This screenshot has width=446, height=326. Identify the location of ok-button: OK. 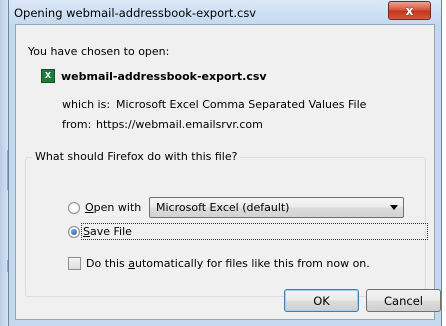
(321, 300).